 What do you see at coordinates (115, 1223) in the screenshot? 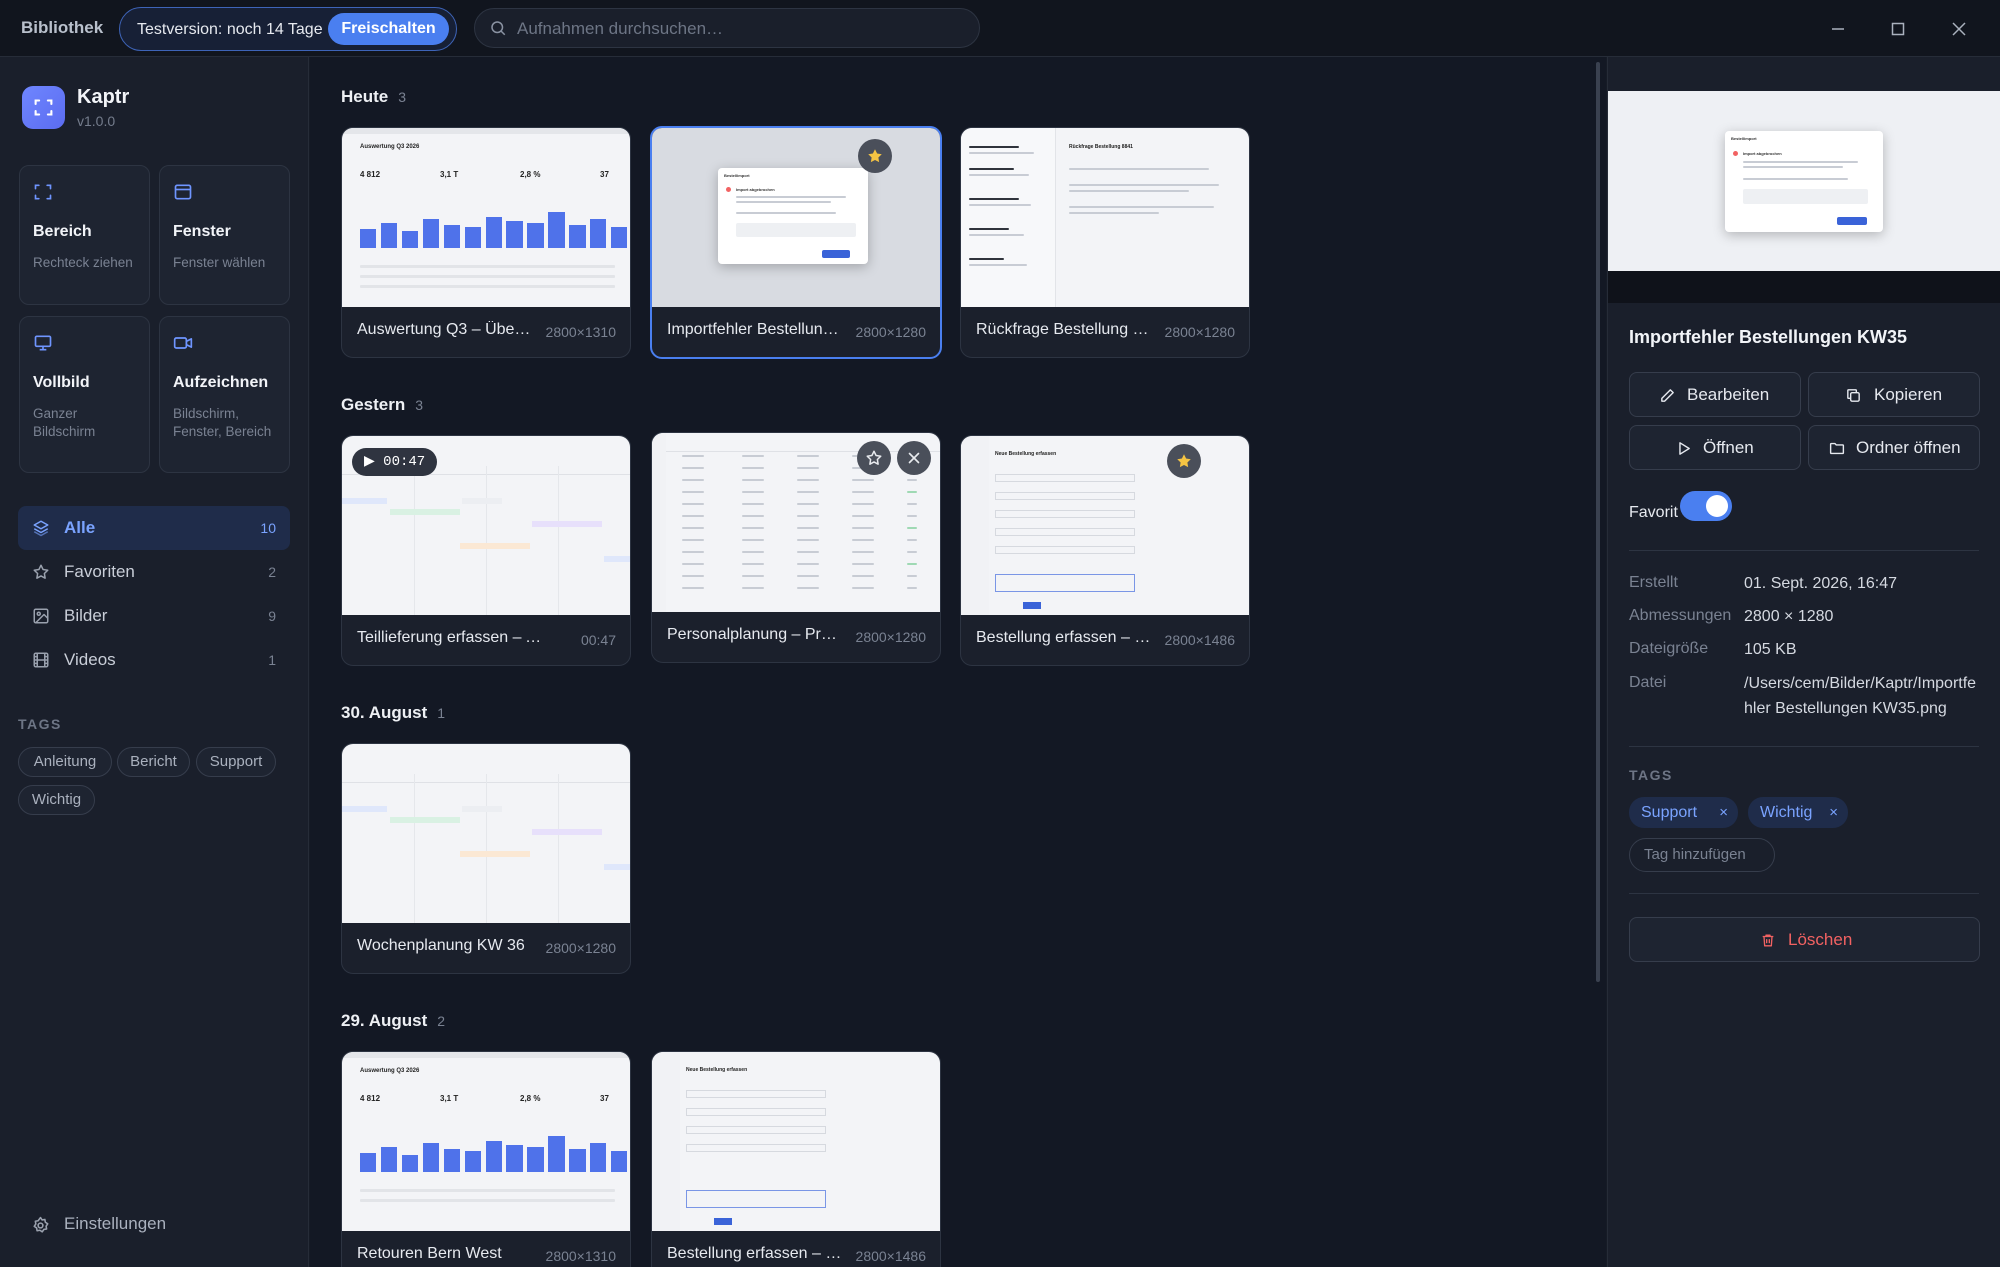
I see `settings-label: Einstellungen` at bounding box center [115, 1223].